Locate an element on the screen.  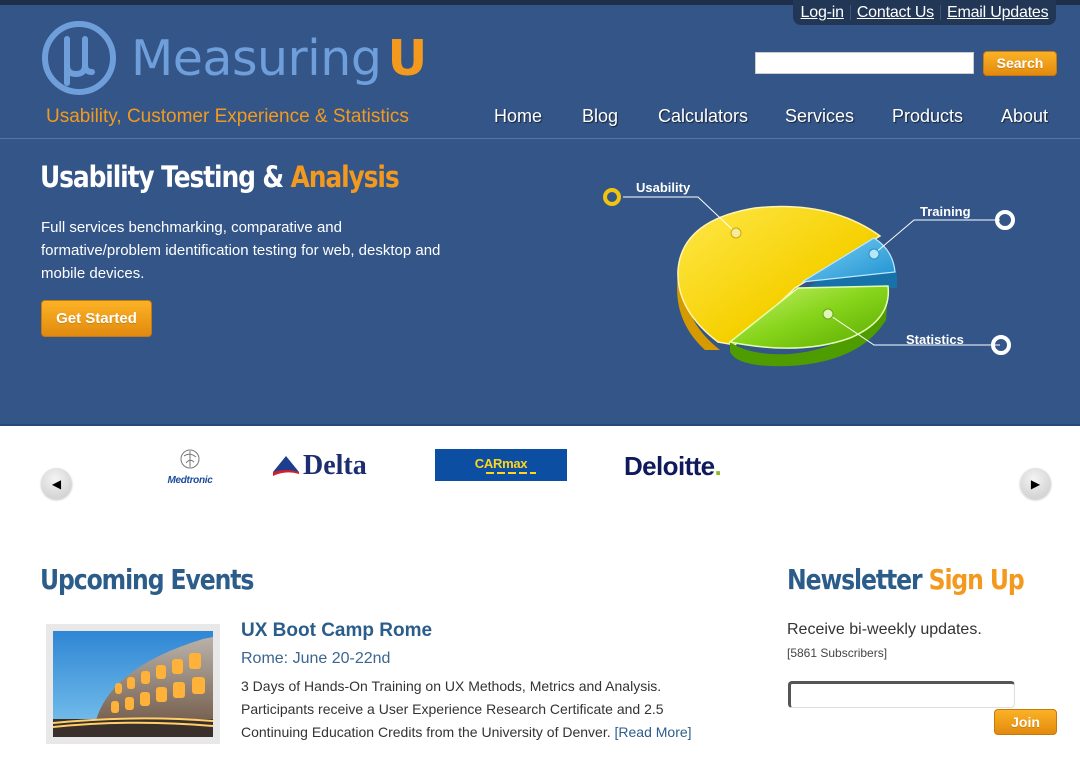
delta-widget-icon is located at coordinates (286, 466).